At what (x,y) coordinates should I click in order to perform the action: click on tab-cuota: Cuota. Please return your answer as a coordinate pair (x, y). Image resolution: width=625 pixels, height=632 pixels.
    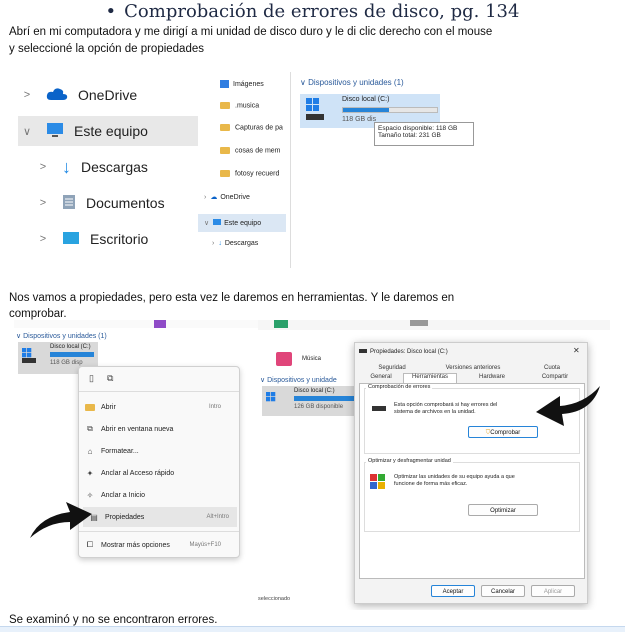
    Looking at the image, I should click on (552, 368).